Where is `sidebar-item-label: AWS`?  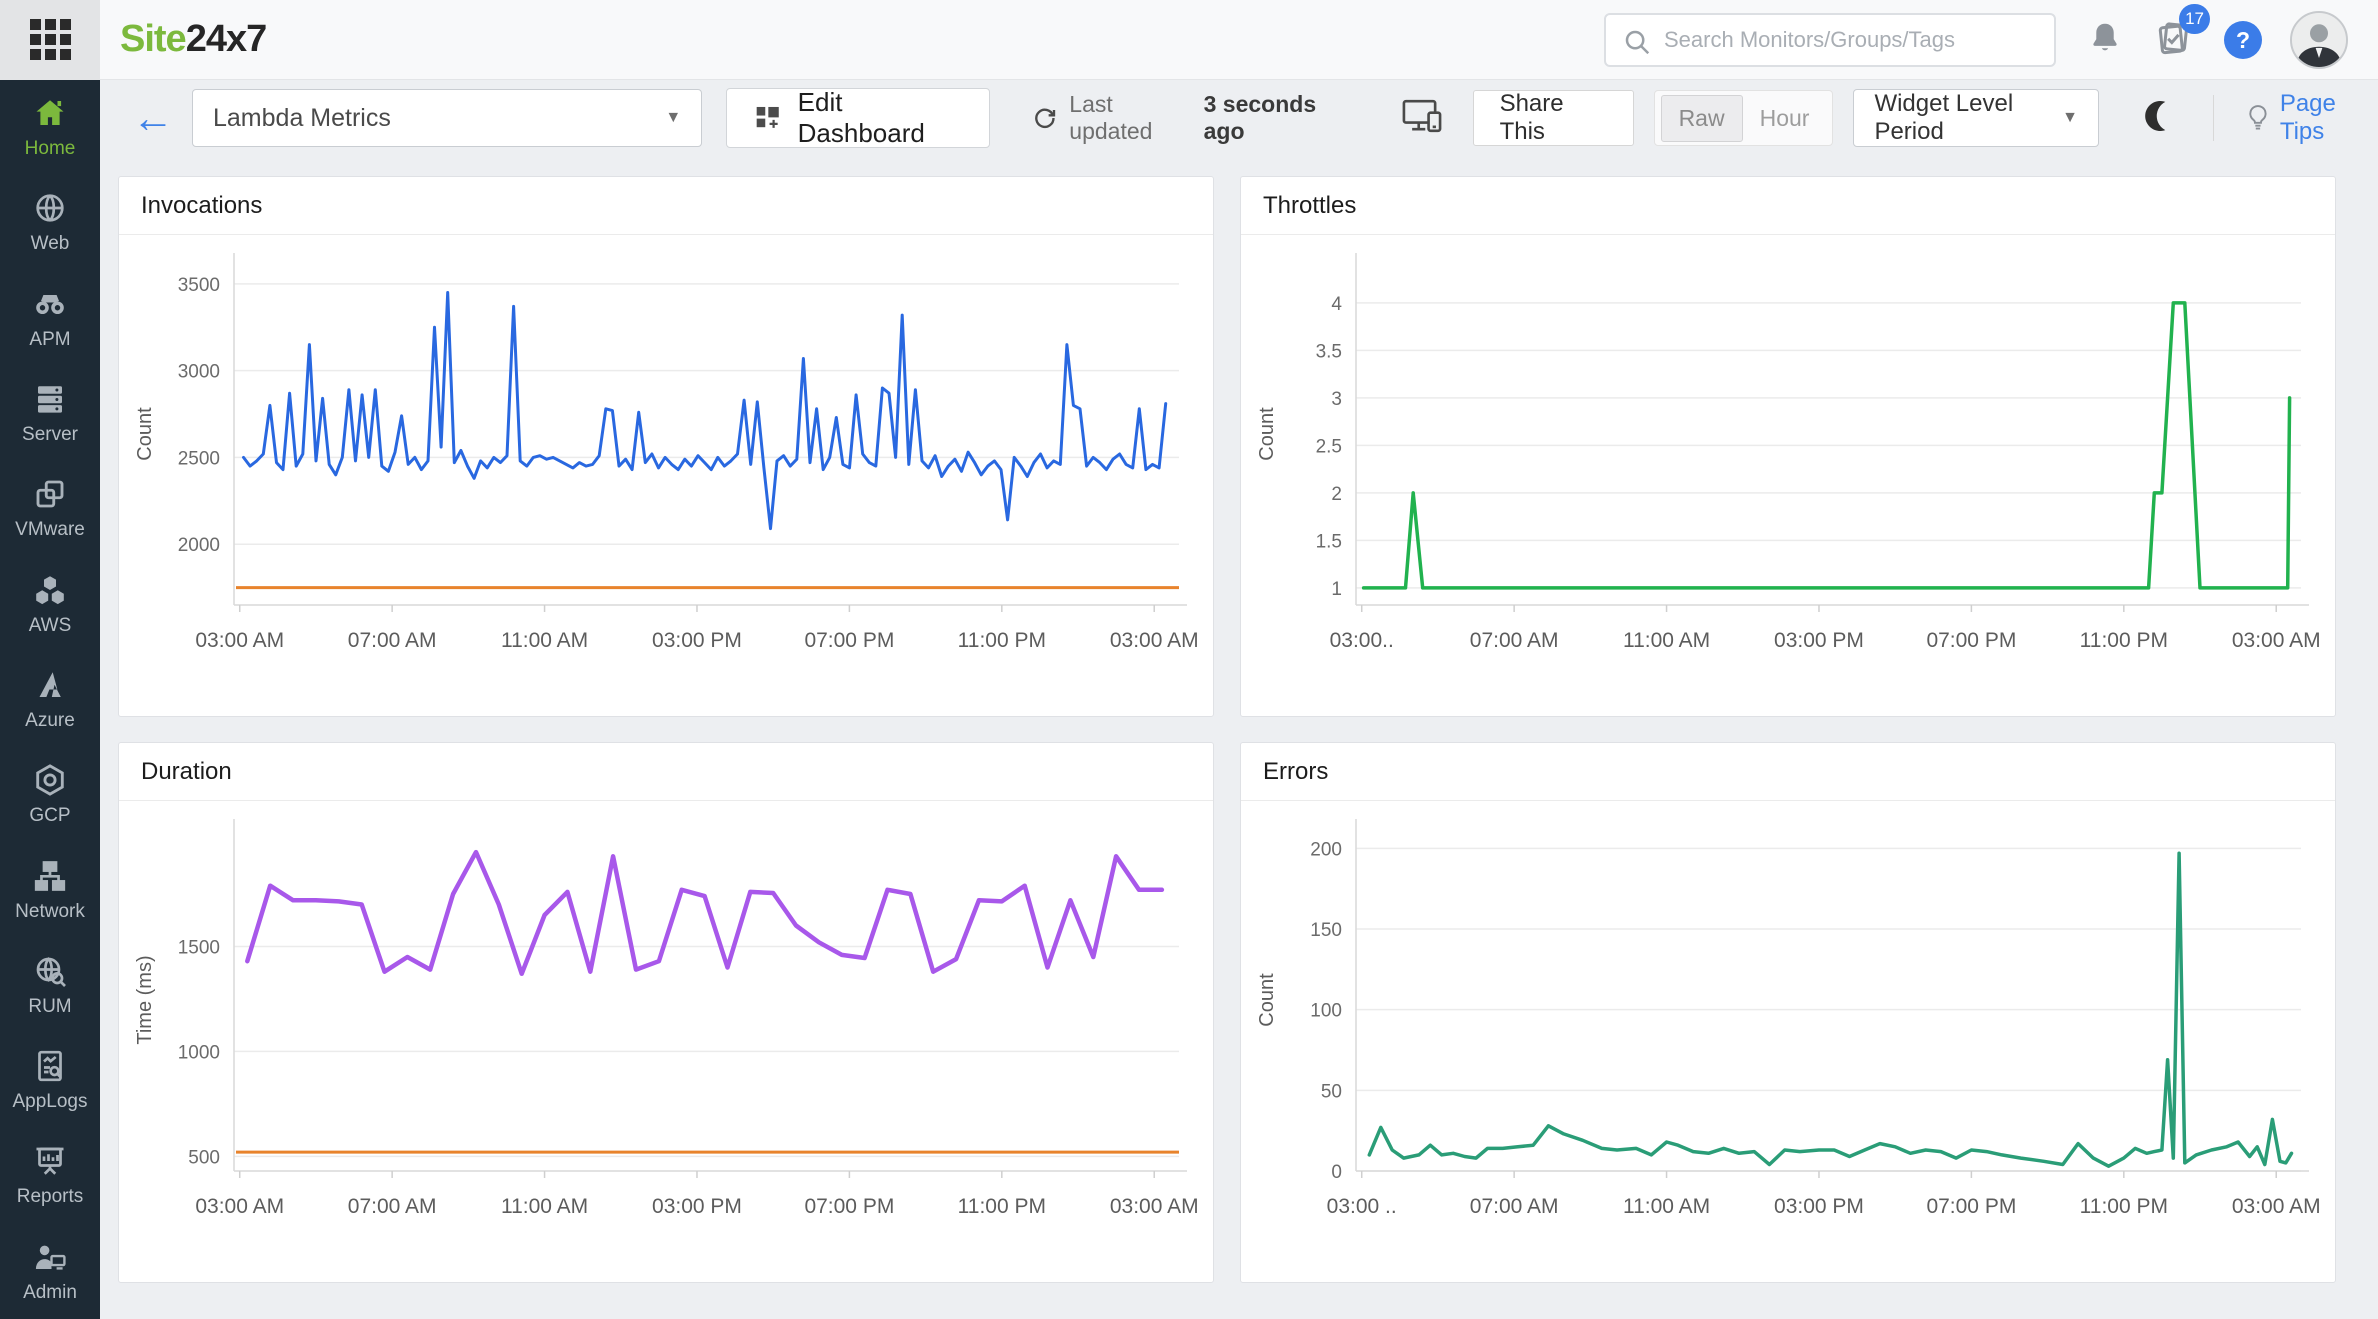
sidebar-item-label: AWS is located at coordinates (50, 625).